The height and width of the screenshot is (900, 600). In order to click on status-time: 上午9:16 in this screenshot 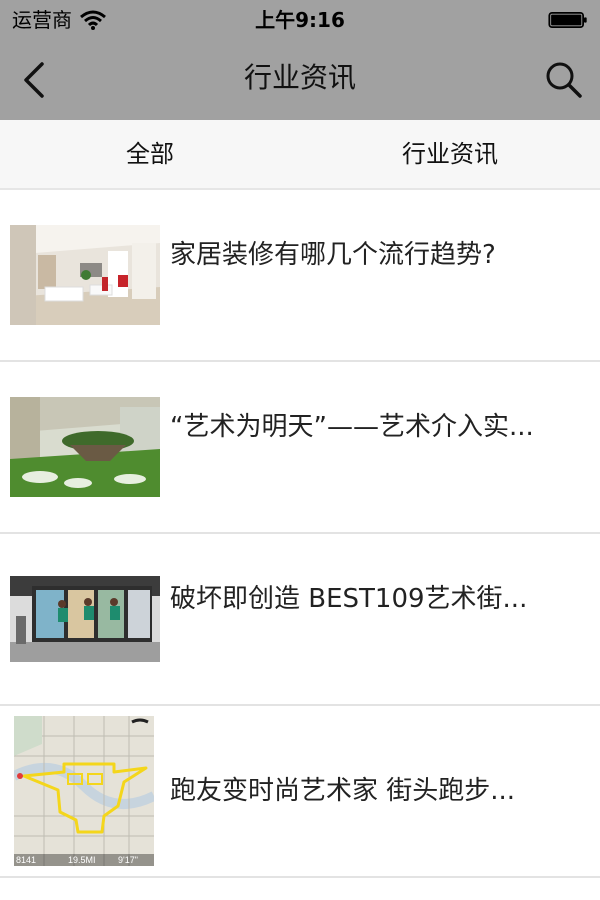, I will do `click(300, 20)`.